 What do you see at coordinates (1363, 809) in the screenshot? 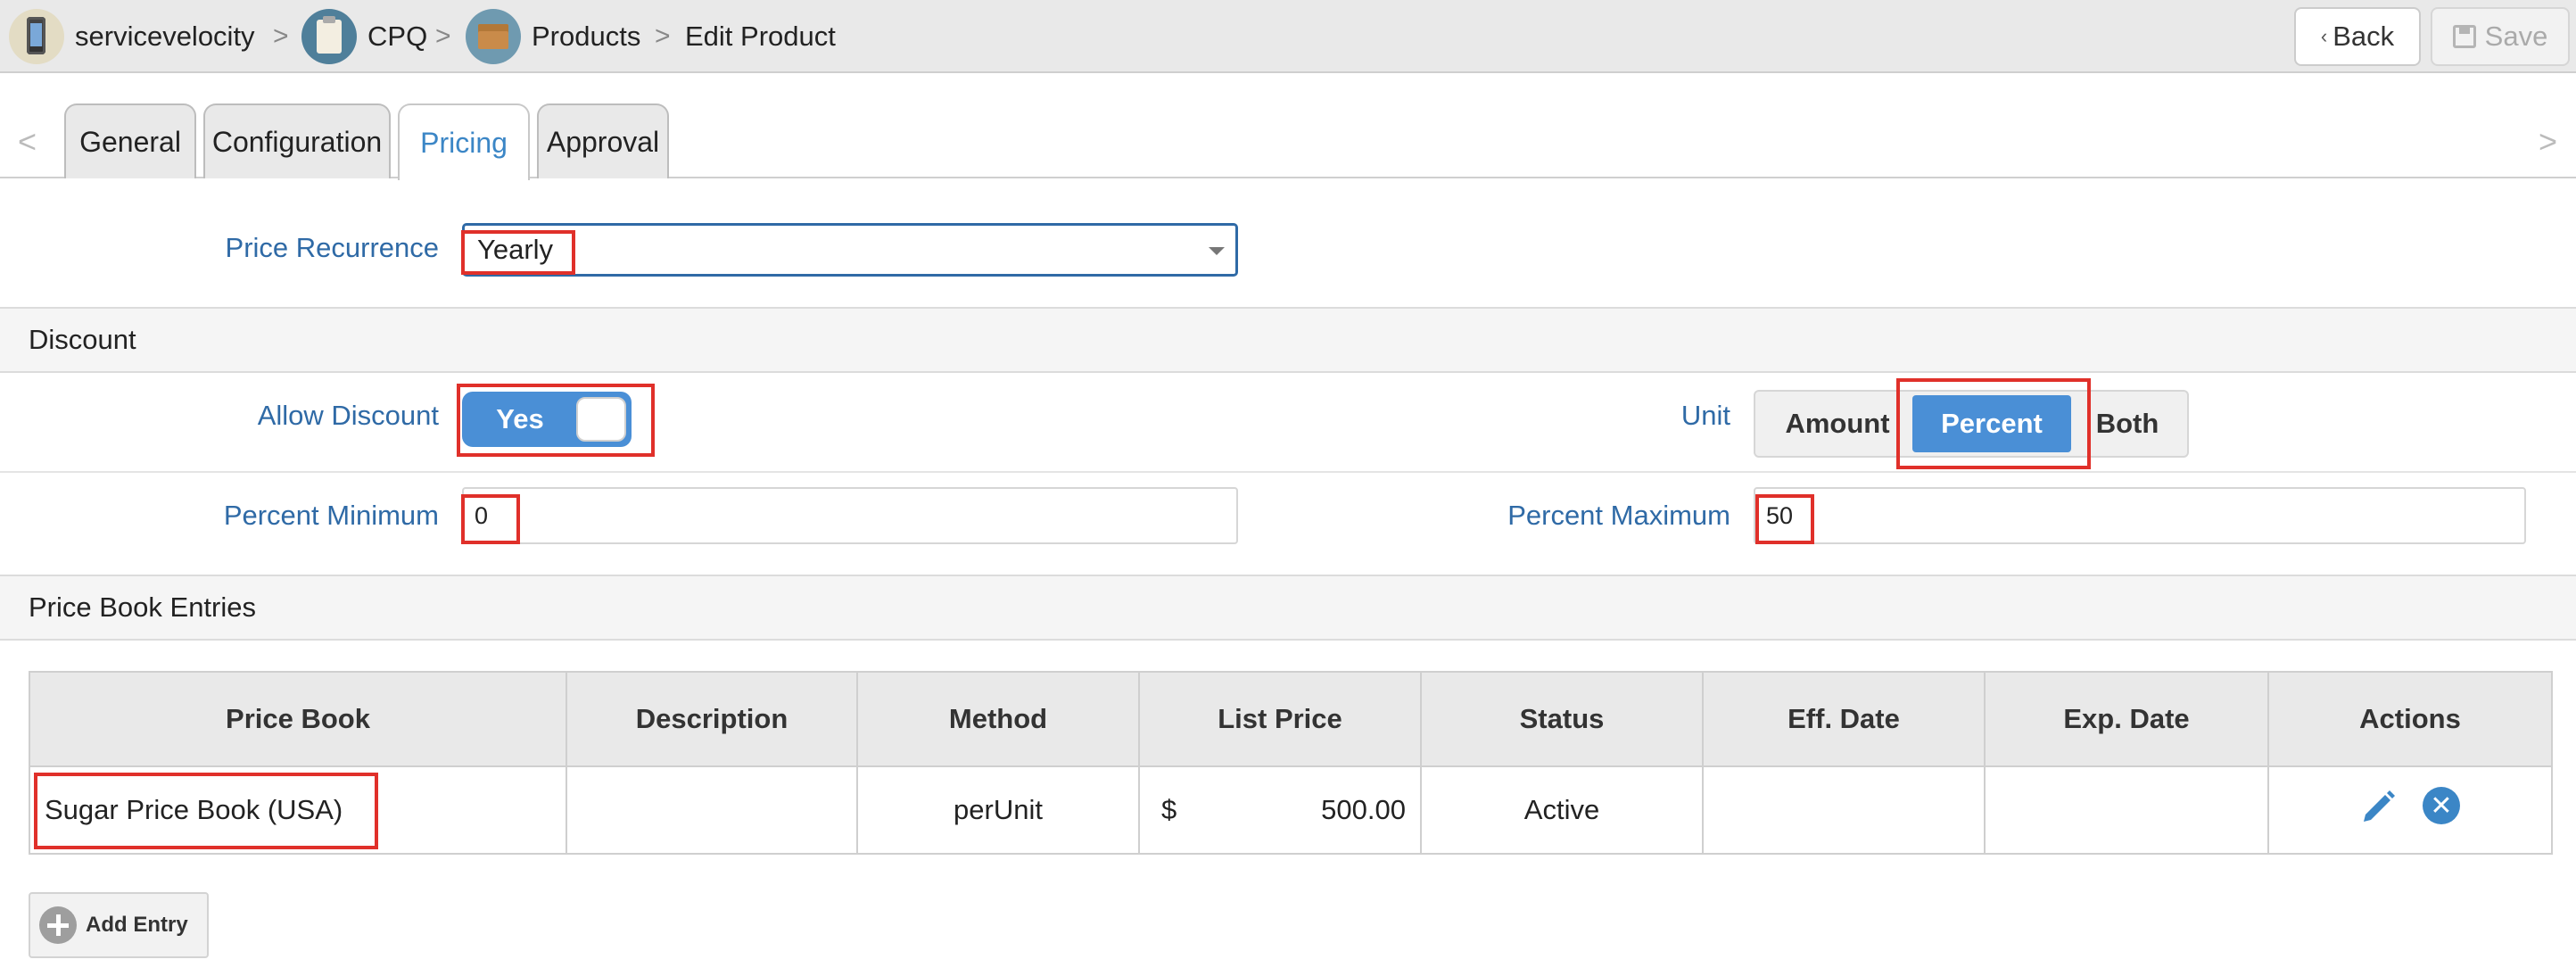
I see `list-price-value: 500.00` at bounding box center [1363, 809].